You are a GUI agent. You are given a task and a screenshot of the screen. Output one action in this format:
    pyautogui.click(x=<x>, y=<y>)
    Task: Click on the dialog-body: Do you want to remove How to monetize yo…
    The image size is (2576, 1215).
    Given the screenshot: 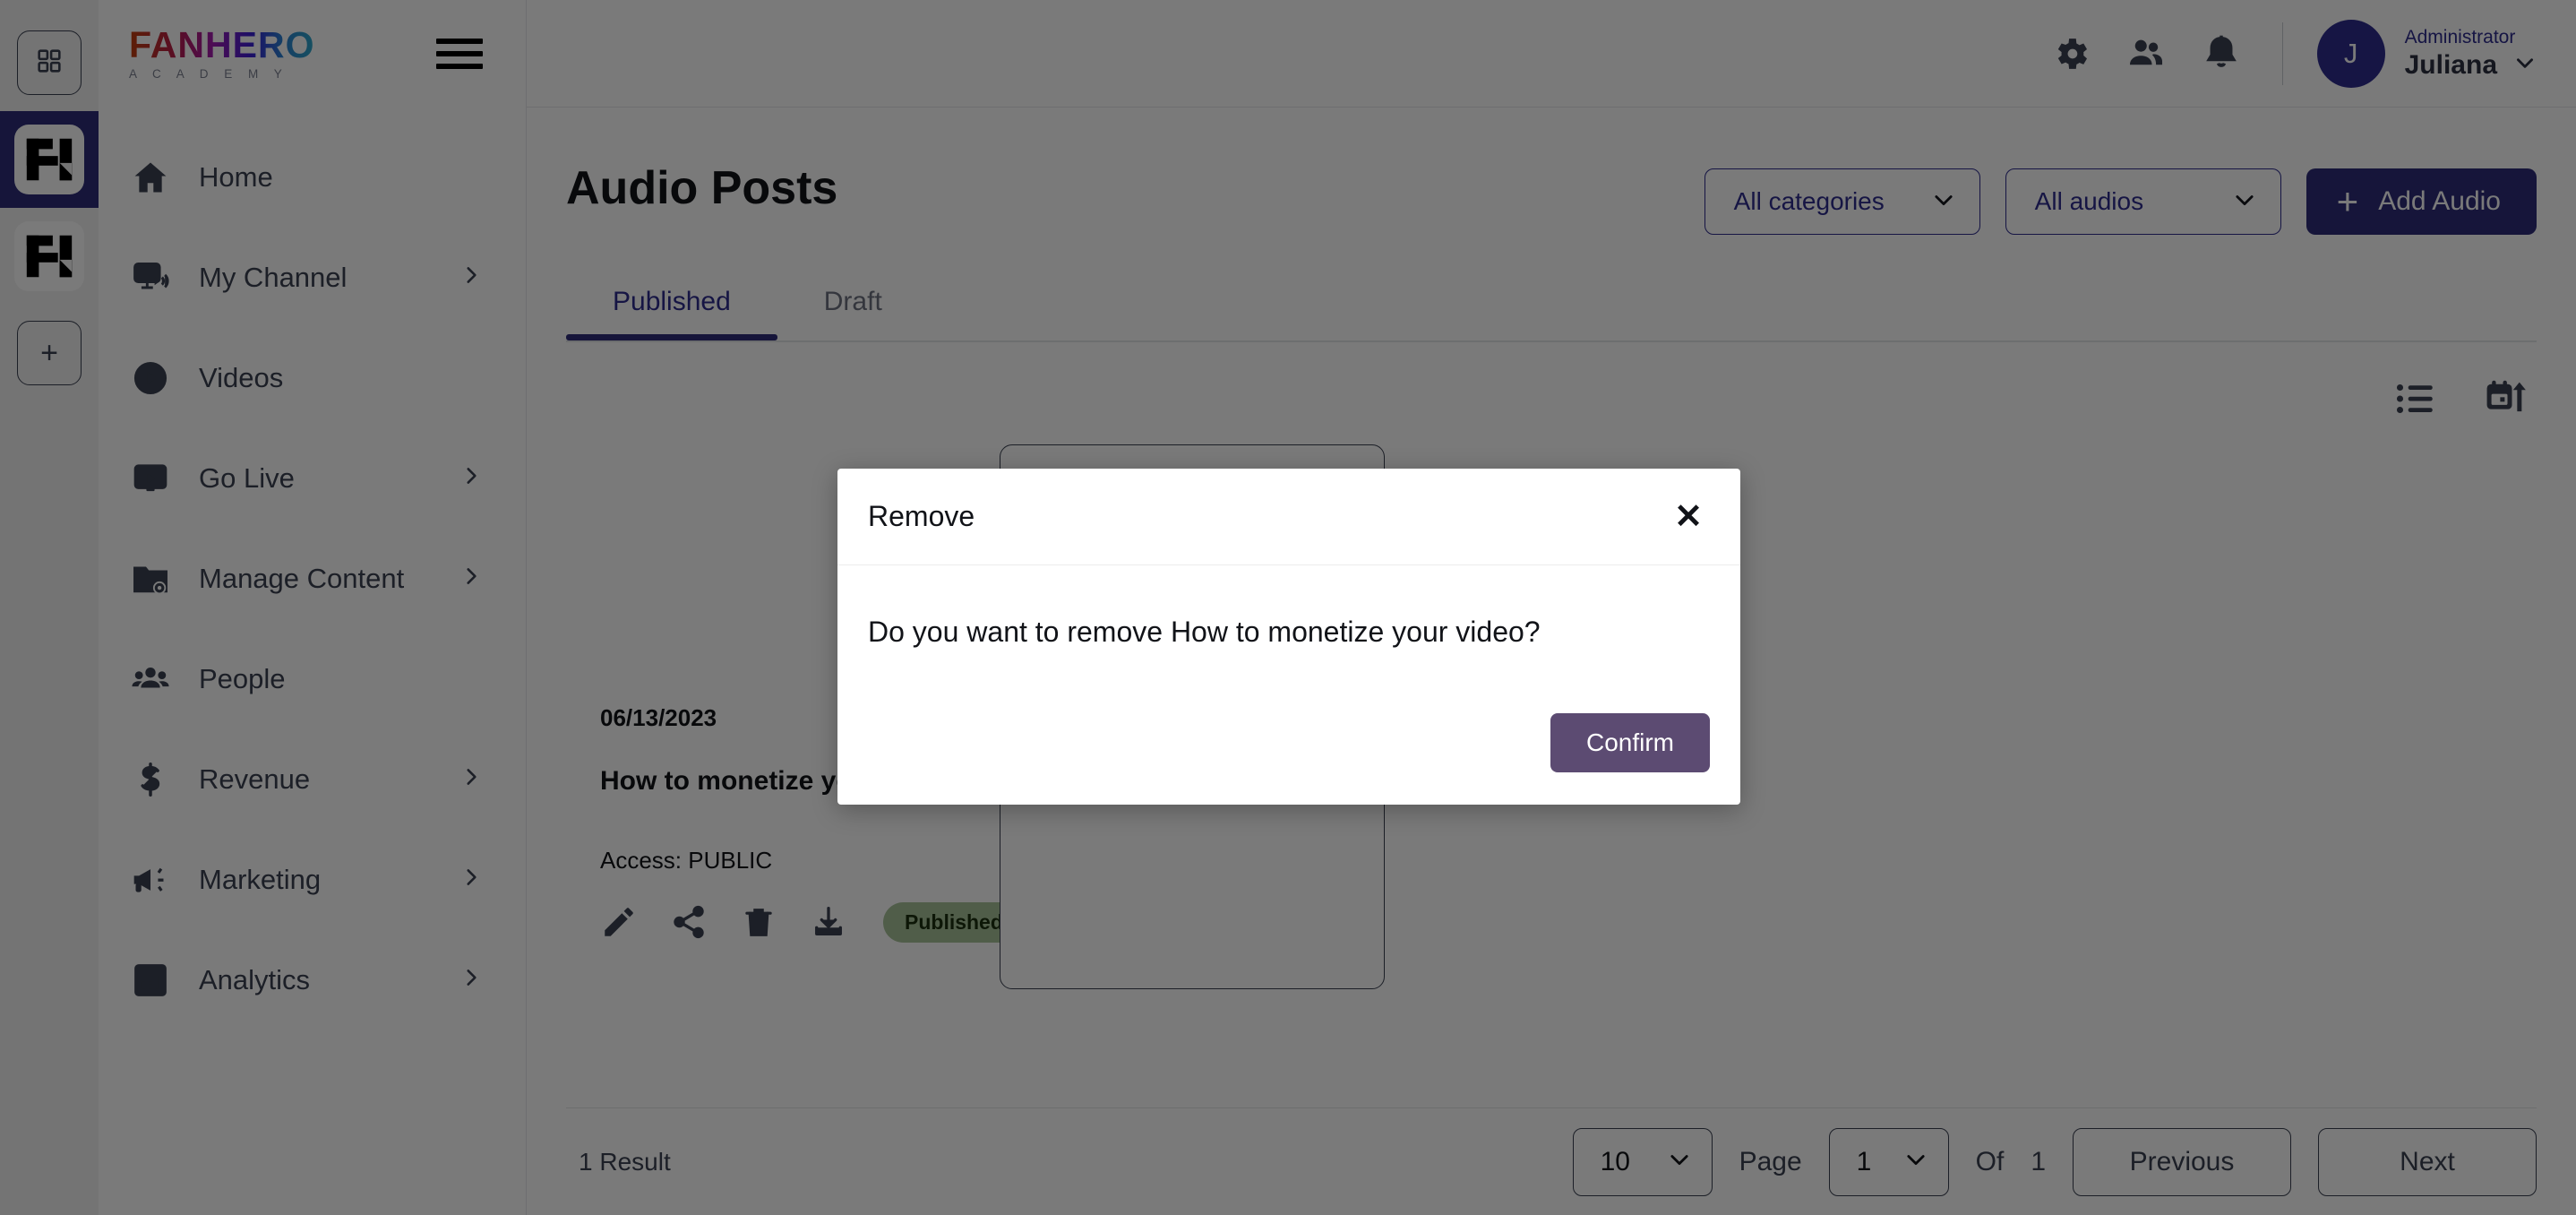 What is the action you would take?
    pyautogui.click(x=1288, y=607)
    